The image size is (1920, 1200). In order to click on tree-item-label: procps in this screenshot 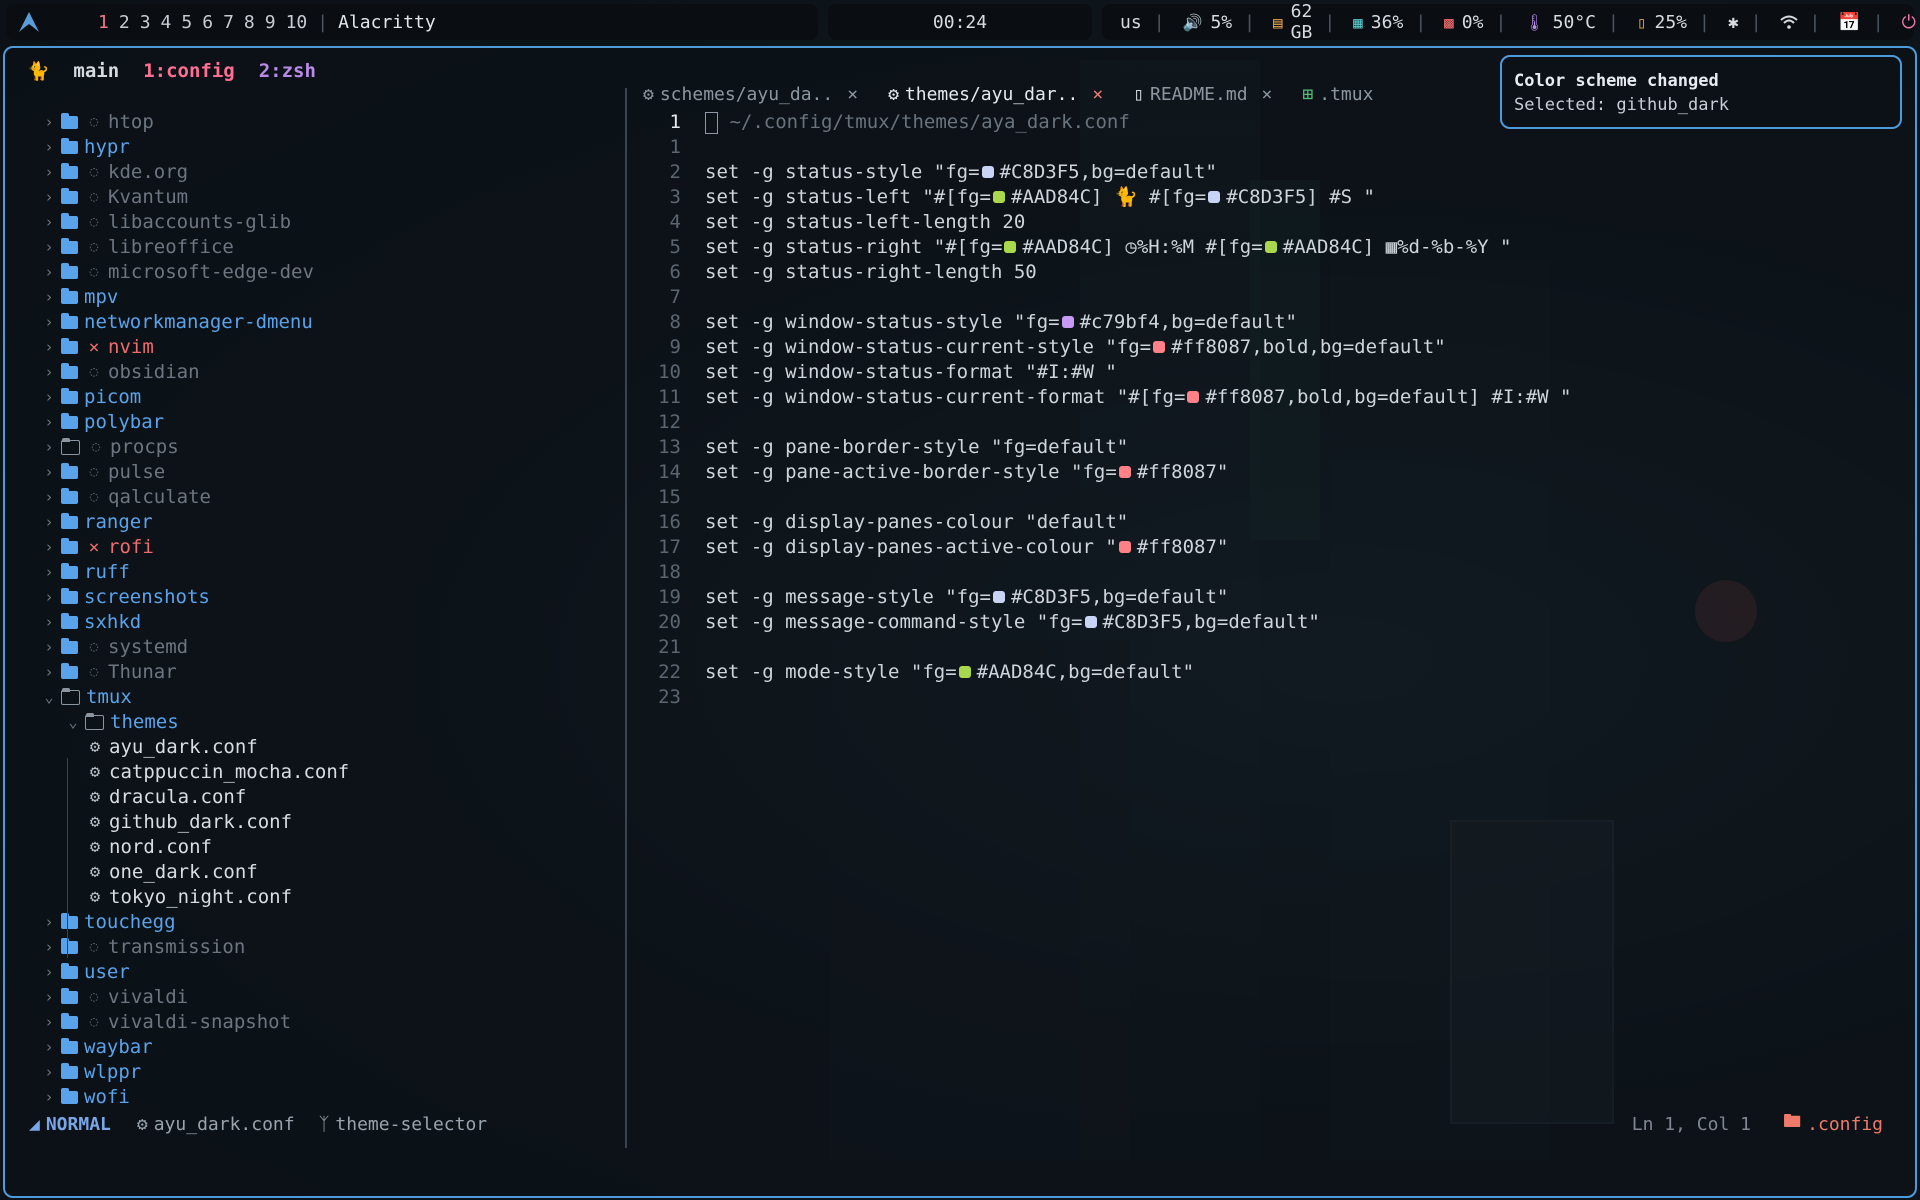, I will do `click(144, 447)`.